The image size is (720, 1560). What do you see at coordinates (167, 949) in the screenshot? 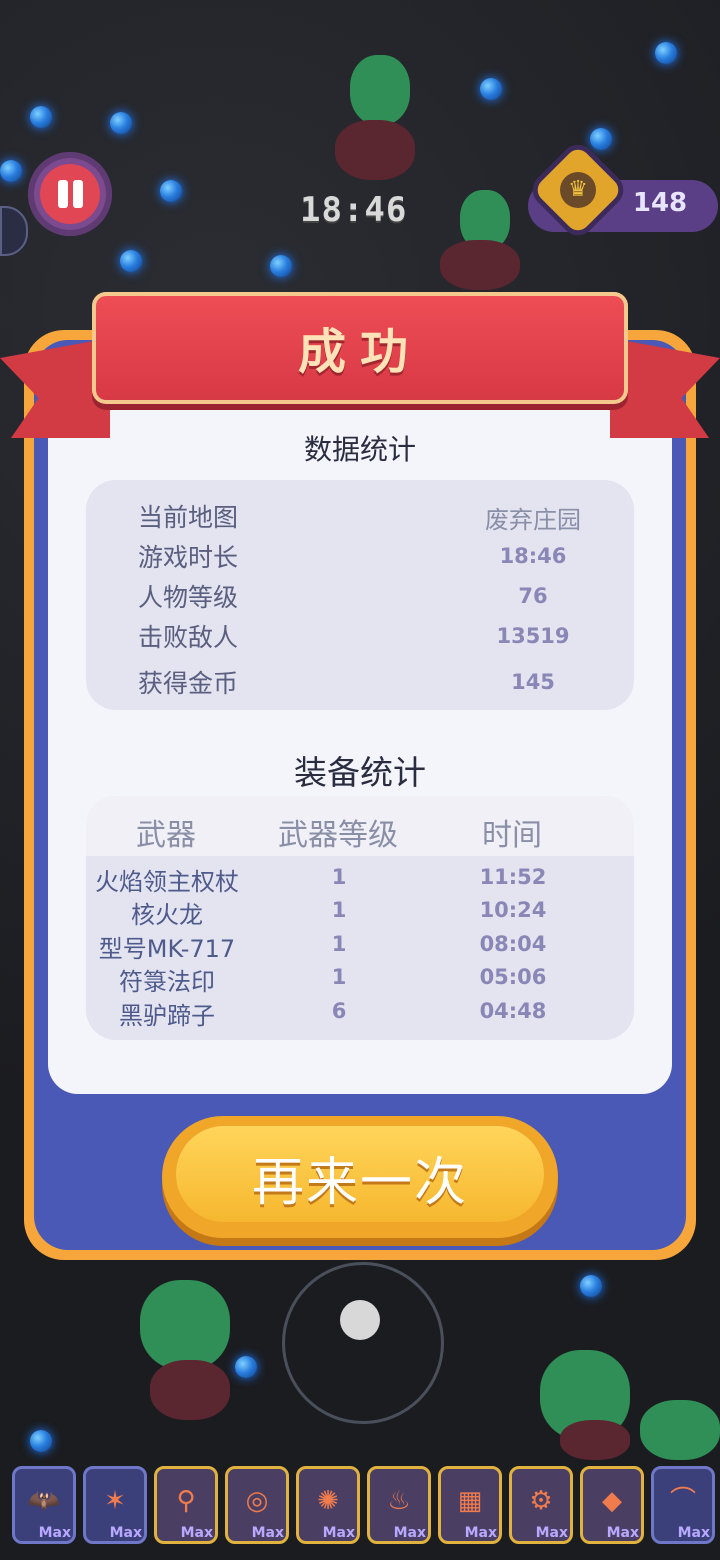
I see `equip-weapon: 型号MK-717` at bounding box center [167, 949].